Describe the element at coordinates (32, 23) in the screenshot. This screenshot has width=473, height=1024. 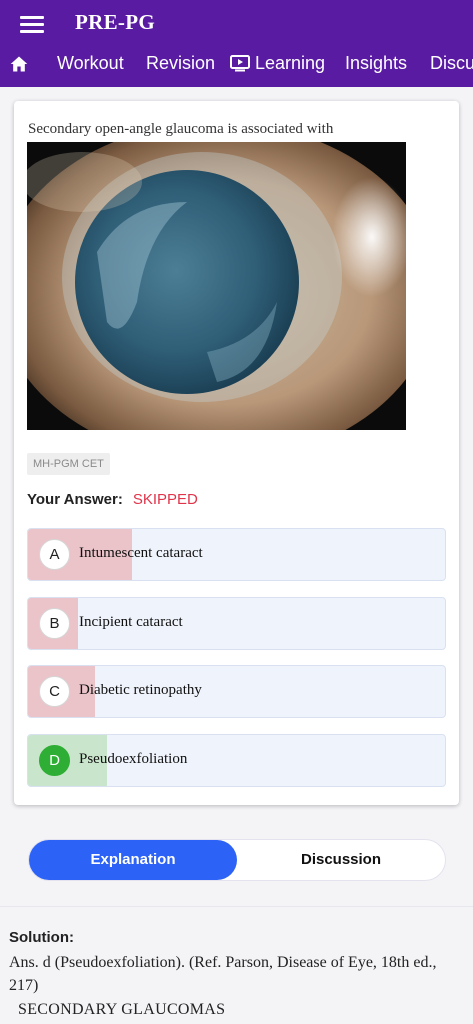
I see `menu-icon` at that location.